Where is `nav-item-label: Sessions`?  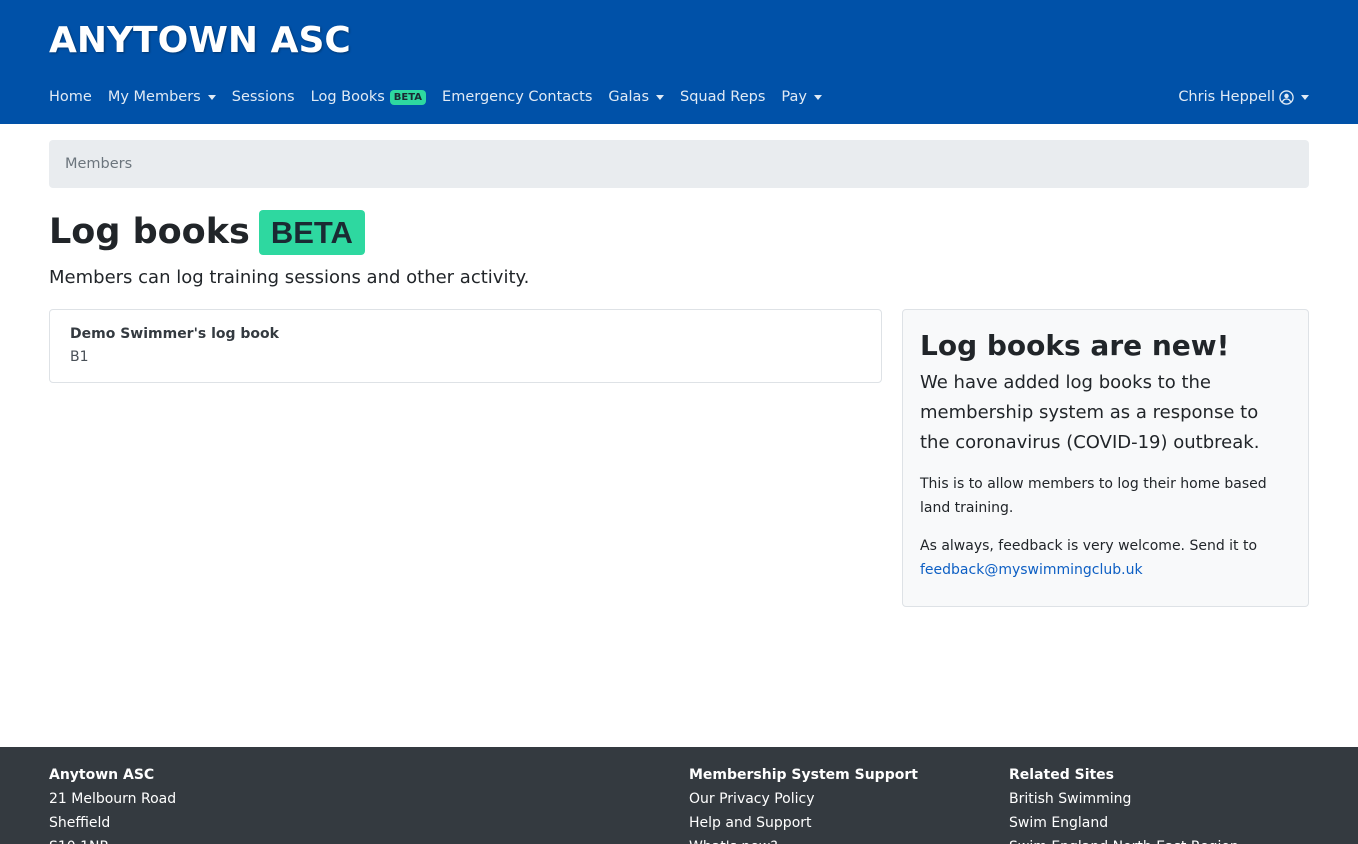
nav-item-label: Sessions is located at coordinates (263, 97).